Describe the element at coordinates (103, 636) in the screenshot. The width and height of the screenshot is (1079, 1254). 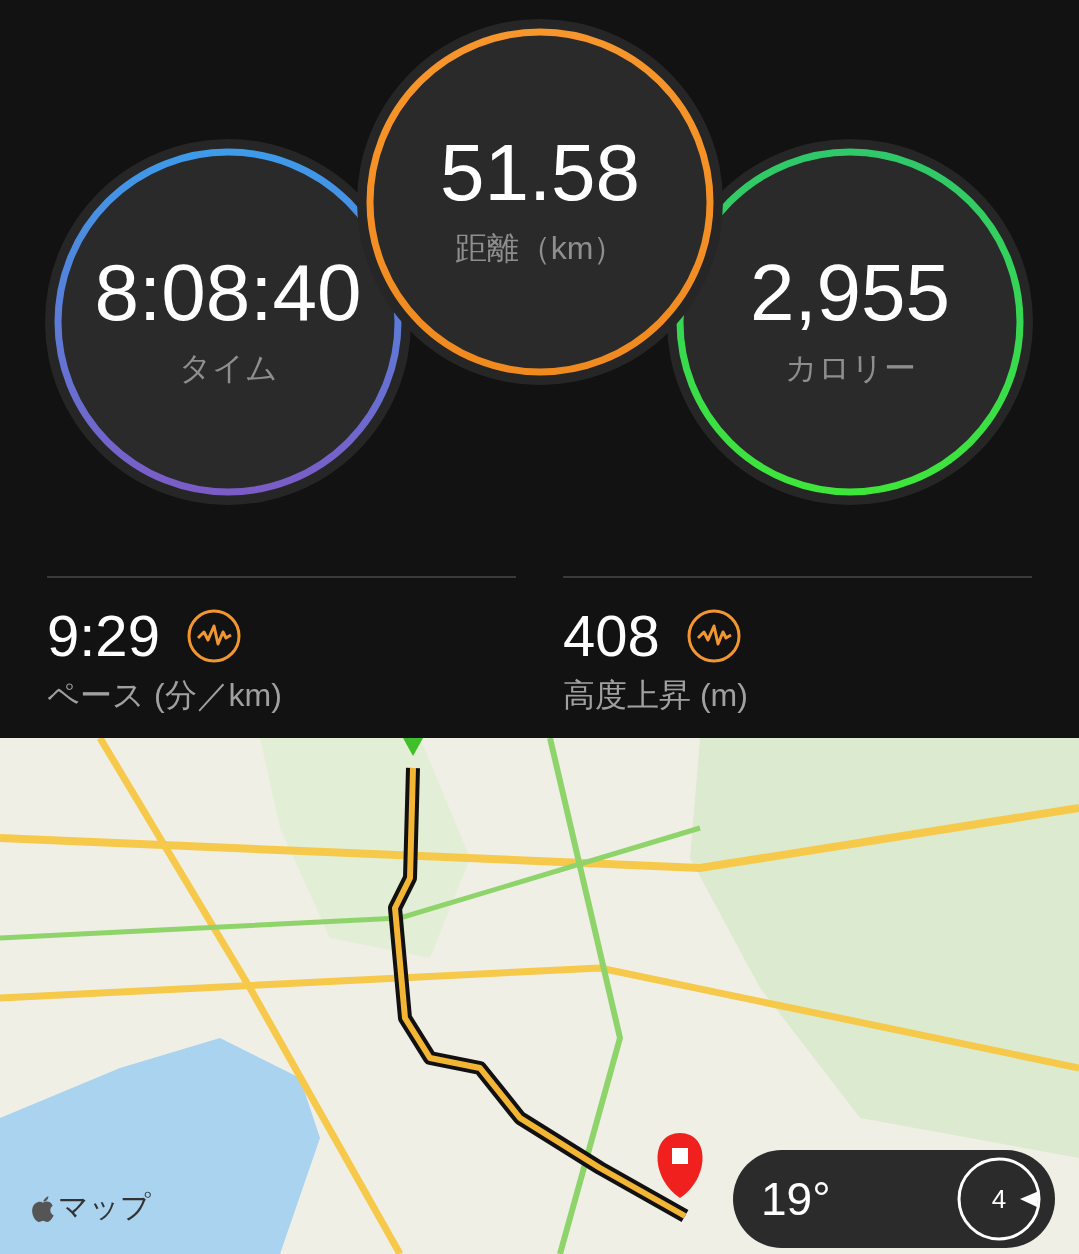
I see `stat-value: 9:29` at that location.